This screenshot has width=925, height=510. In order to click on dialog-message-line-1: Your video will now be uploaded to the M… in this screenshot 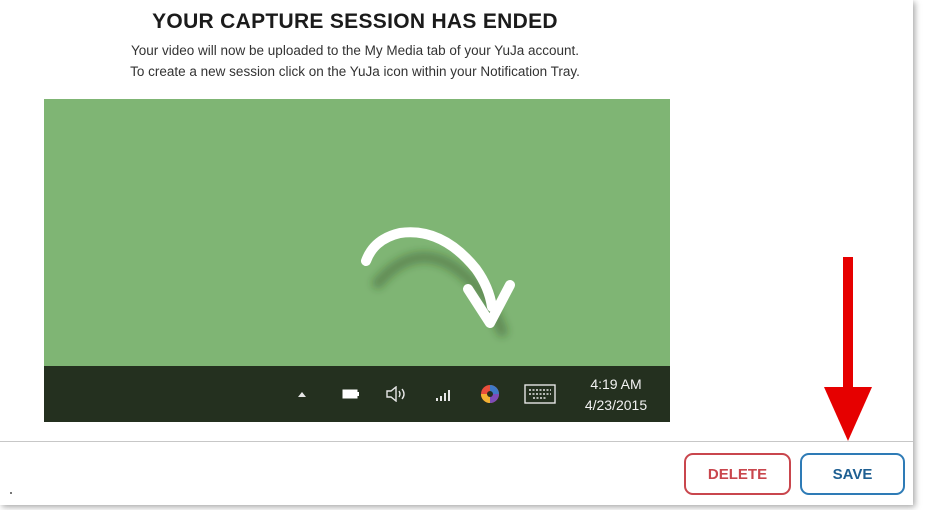, I will do `click(355, 50)`.